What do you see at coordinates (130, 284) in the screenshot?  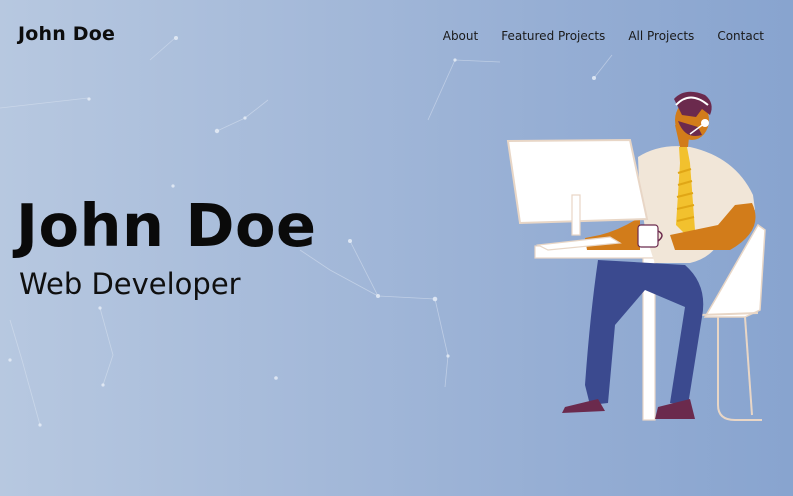 I see `hero-role: Web Developer` at bounding box center [130, 284].